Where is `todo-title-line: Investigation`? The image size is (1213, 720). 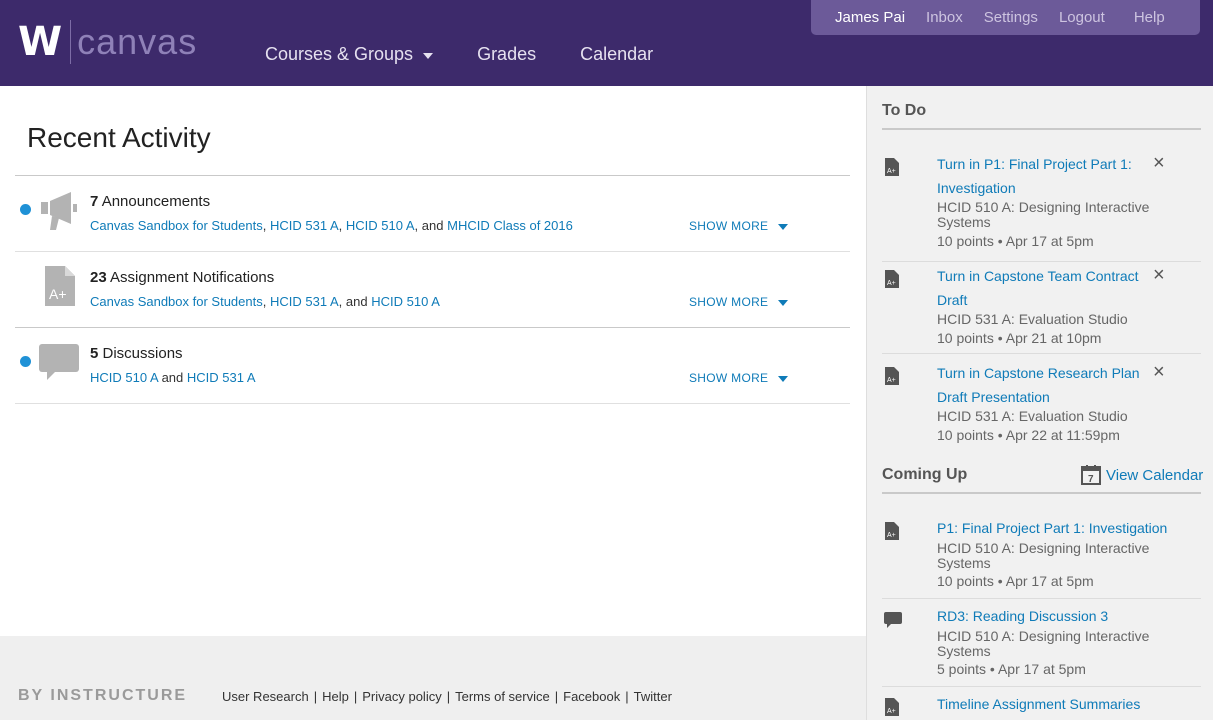
todo-title-line: Investigation is located at coordinates (976, 188).